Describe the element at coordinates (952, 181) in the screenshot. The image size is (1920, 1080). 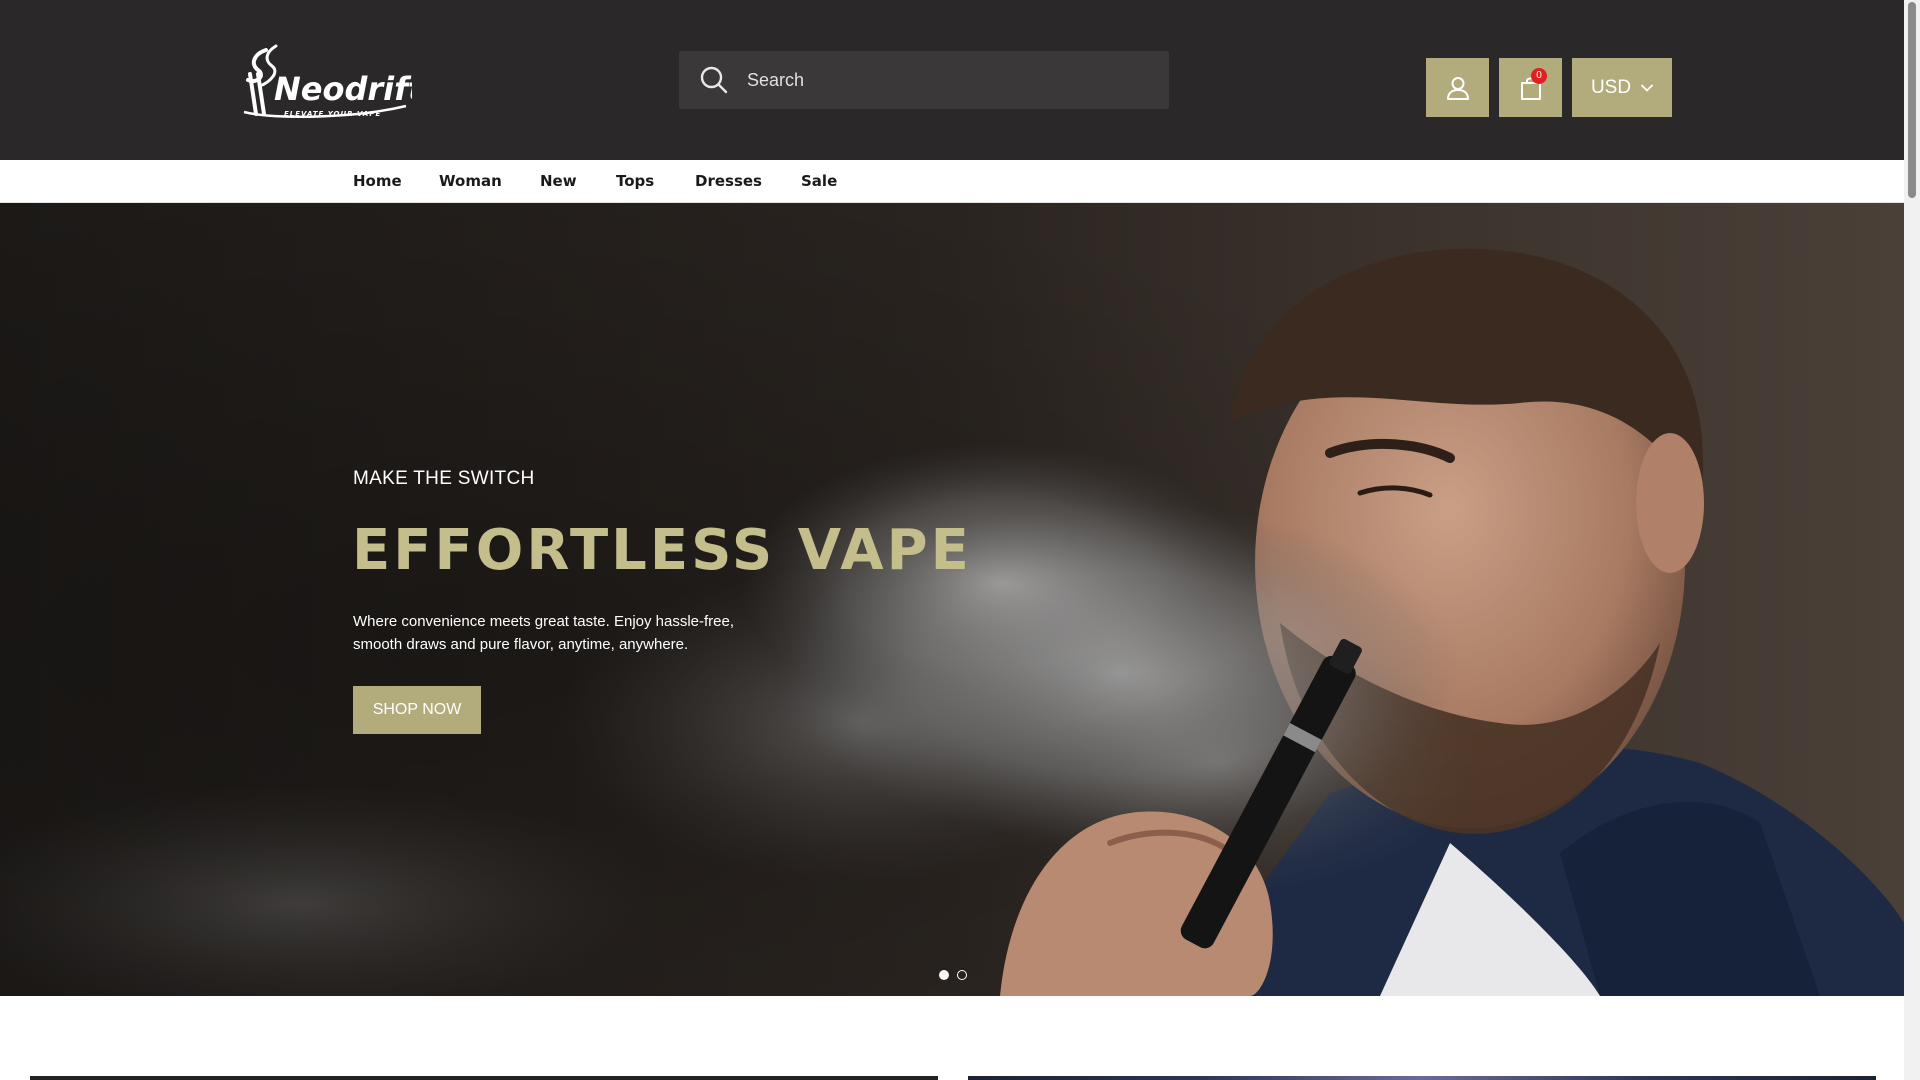
I see `main-nav: Home Woman New Tops Dresses Sale` at that location.